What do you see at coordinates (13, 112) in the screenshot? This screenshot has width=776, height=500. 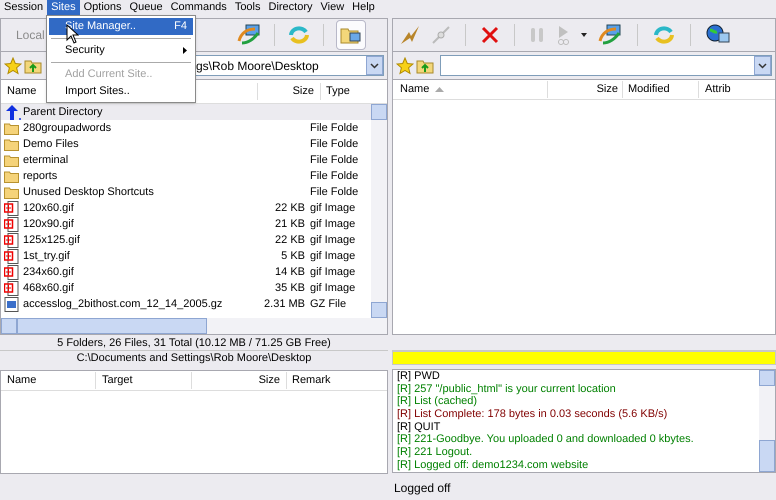 I see `up-arrow-icon` at bounding box center [13, 112].